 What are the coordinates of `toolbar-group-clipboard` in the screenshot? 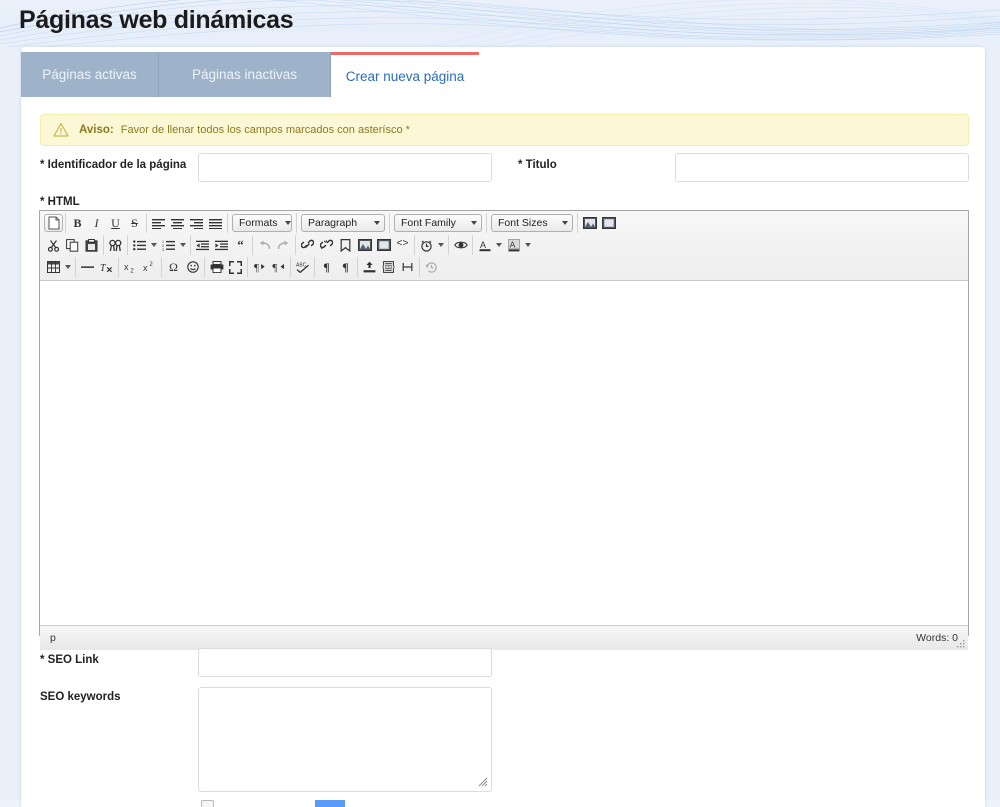 It's located at (73, 245).